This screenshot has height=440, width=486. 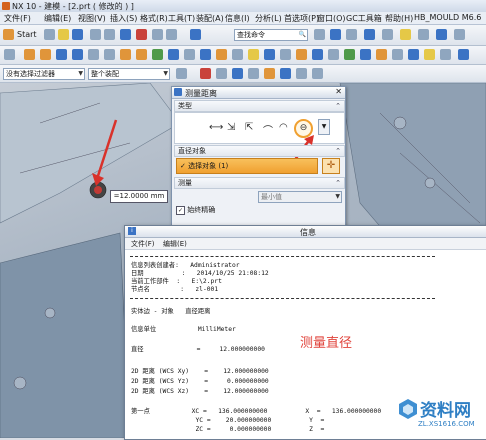 I want to click on sketch-icon, so click(x=9, y=54).